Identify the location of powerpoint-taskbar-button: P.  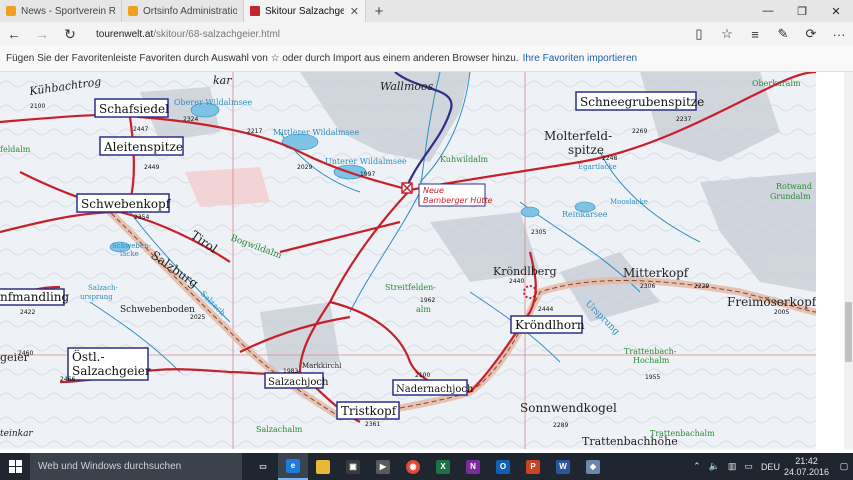
(533, 466).